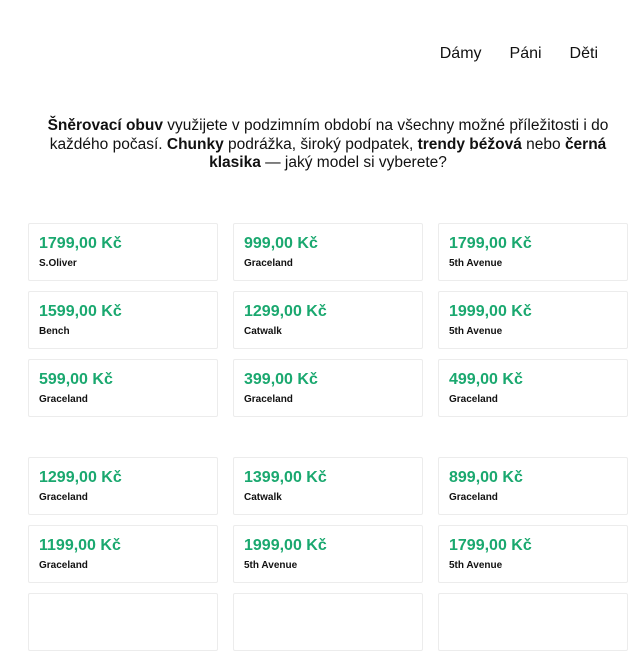 The image size is (640, 651). I want to click on product-card: 999,00 Kč Graceland, so click(328, 252).